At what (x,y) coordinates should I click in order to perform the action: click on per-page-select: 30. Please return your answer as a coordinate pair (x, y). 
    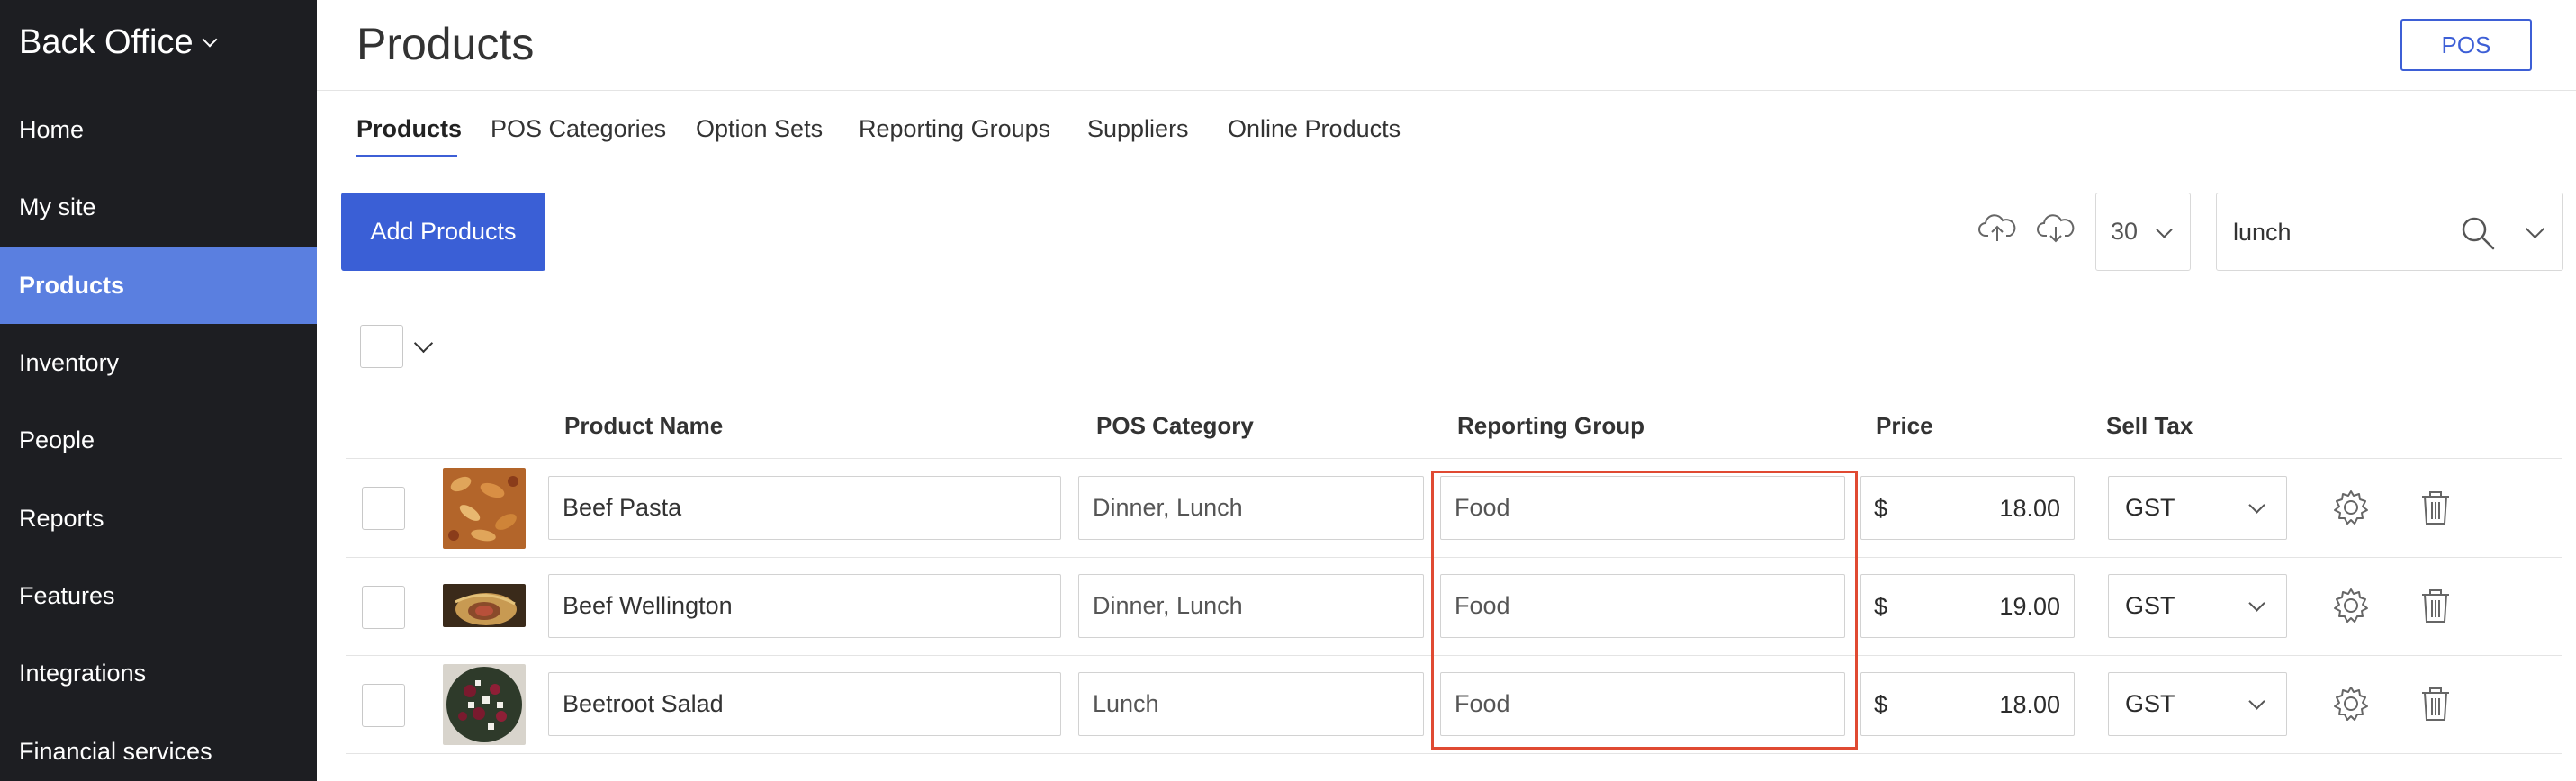
    Looking at the image, I should click on (2143, 232).